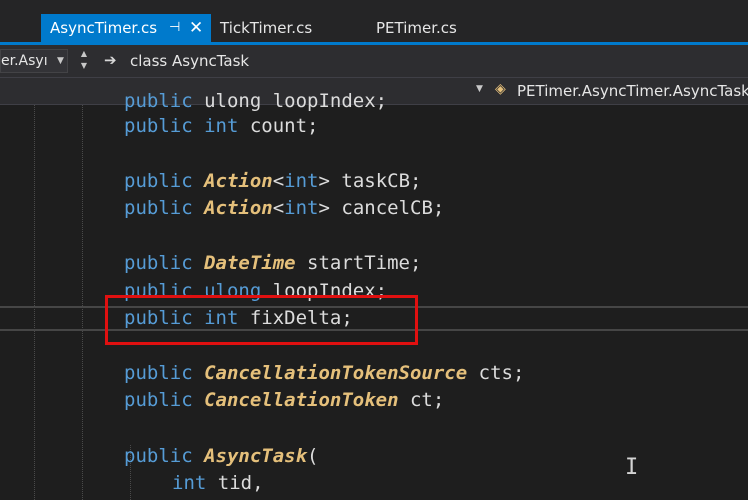 Image resolution: width=748 pixels, height=500 pixels. What do you see at coordinates (290, 101) in the screenshot?
I see `code-text: ulong loopIndex;` at bounding box center [290, 101].